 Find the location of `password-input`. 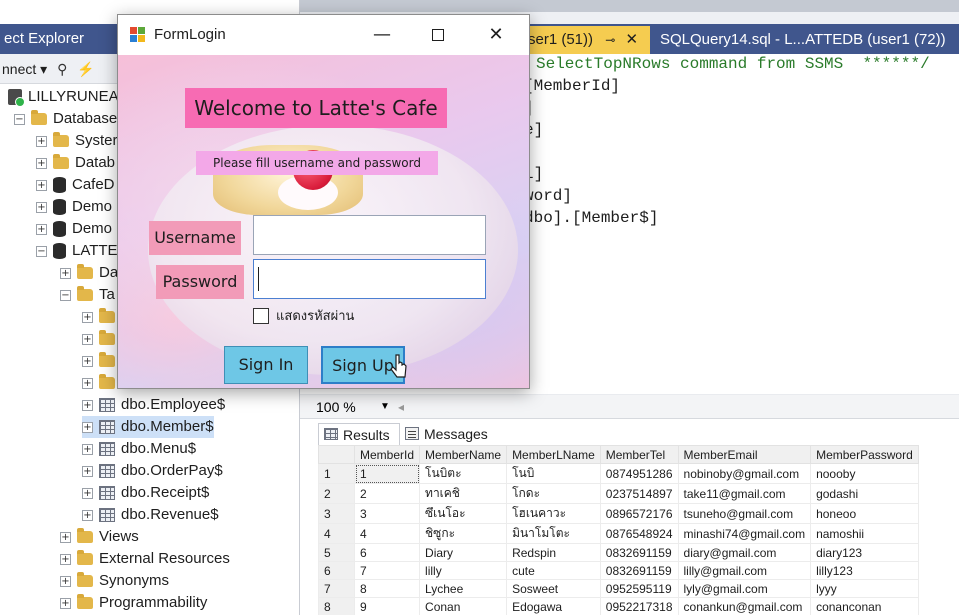

password-input is located at coordinates (369, 279).